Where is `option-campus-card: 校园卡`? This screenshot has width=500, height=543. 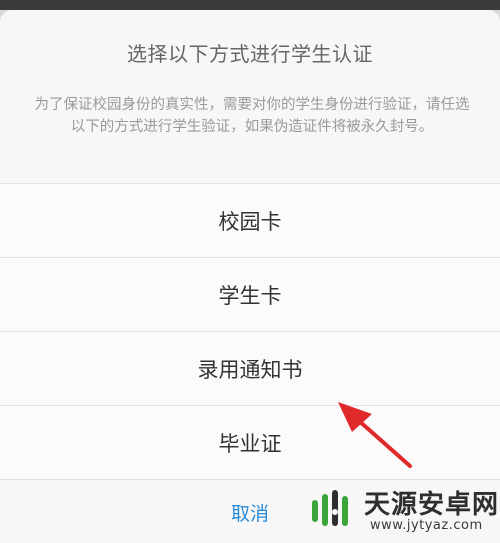
option-campus-card: 校园卡 is located at coordinates (250, 220).